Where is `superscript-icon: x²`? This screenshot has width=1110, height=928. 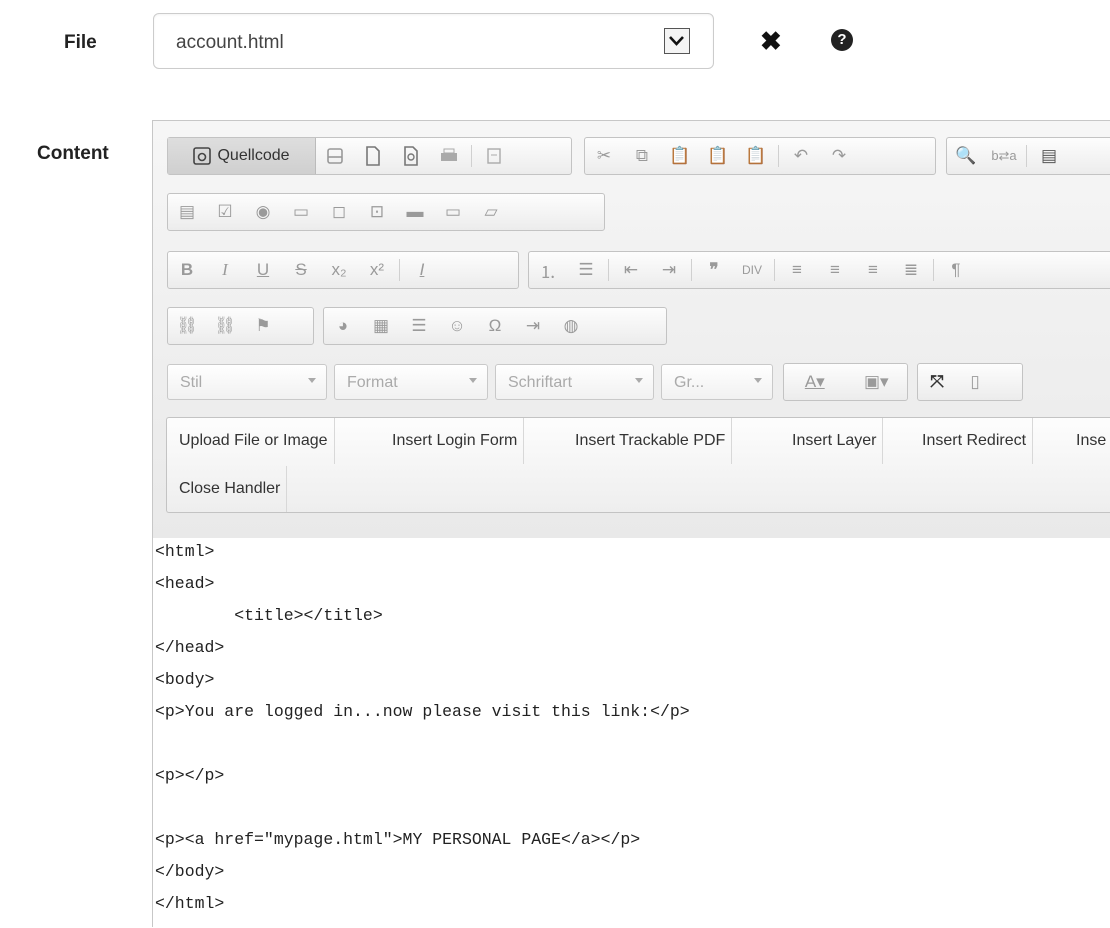 superscript-icon: x² is located at coordinates (377, 270).